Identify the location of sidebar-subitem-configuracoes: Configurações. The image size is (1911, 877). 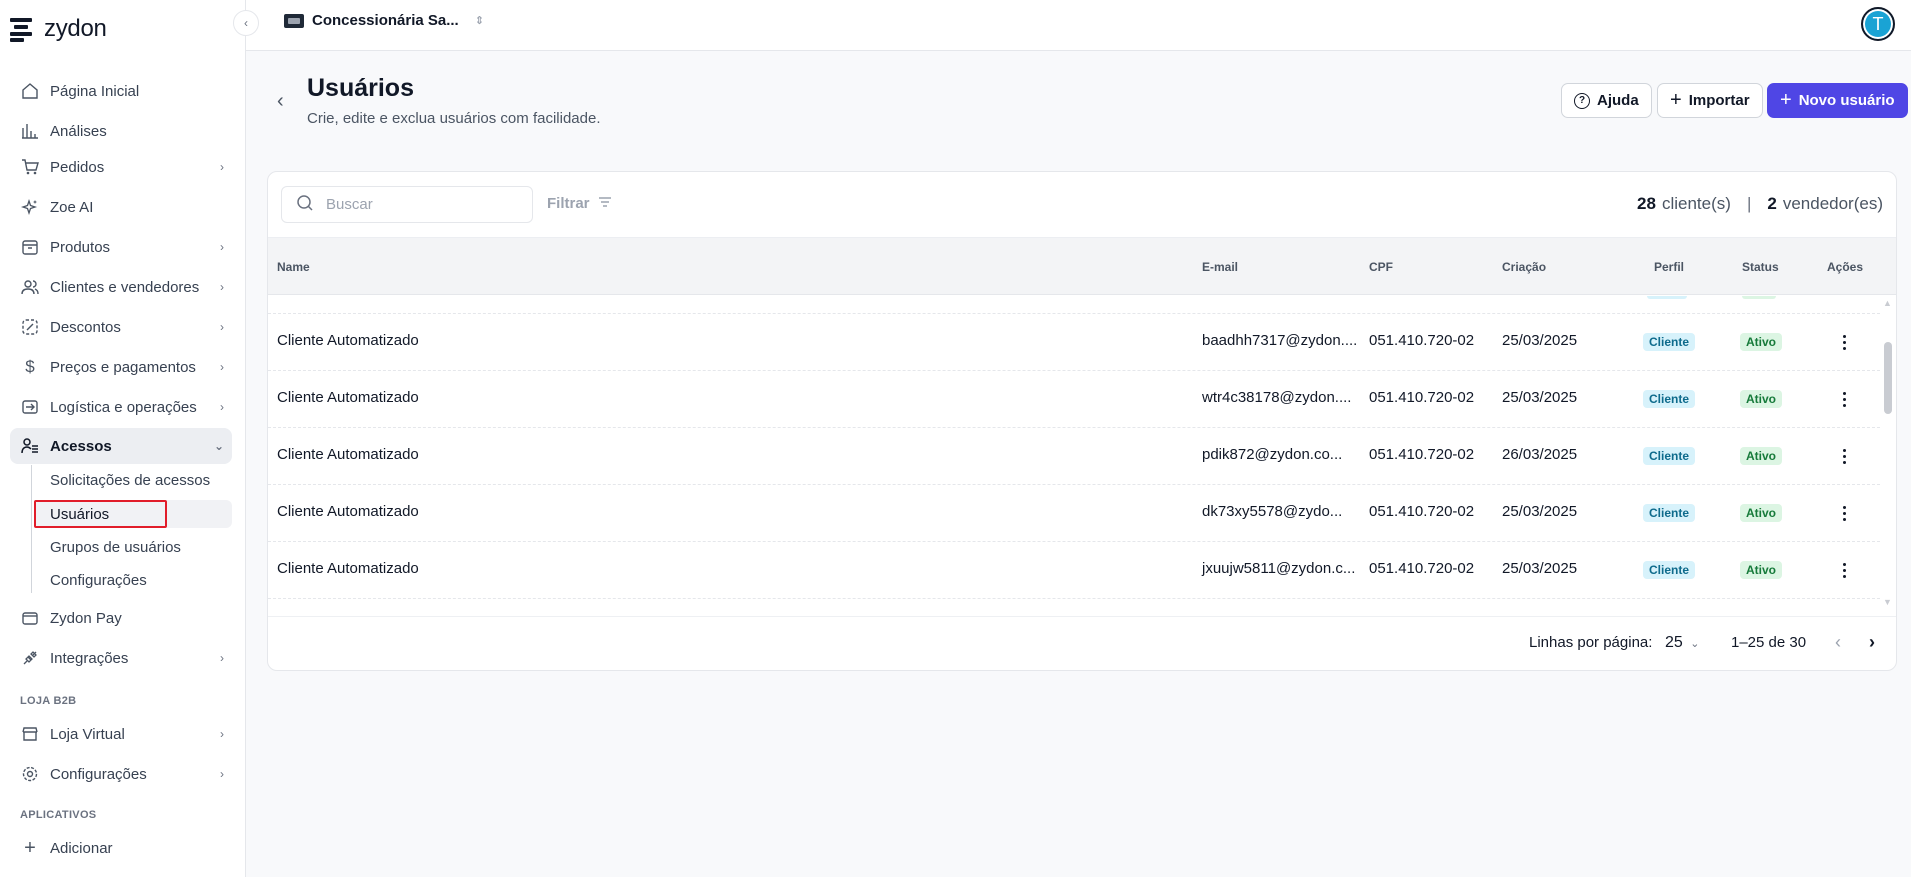
(133, 580).